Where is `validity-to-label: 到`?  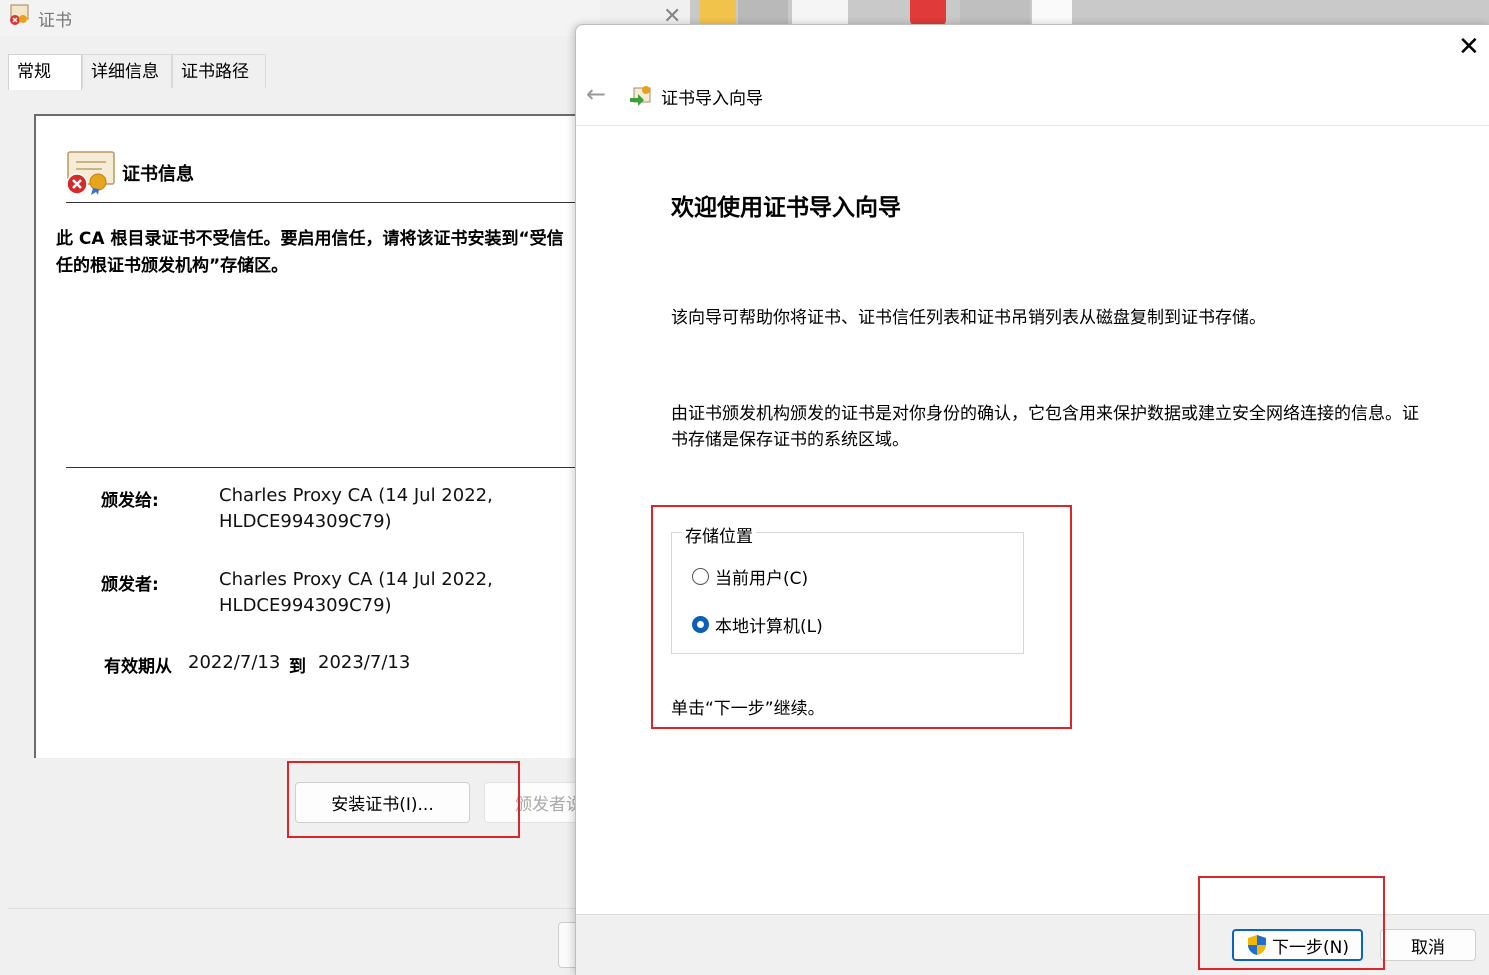 validity-to-label: 到 is located at coordinates (297, 667).